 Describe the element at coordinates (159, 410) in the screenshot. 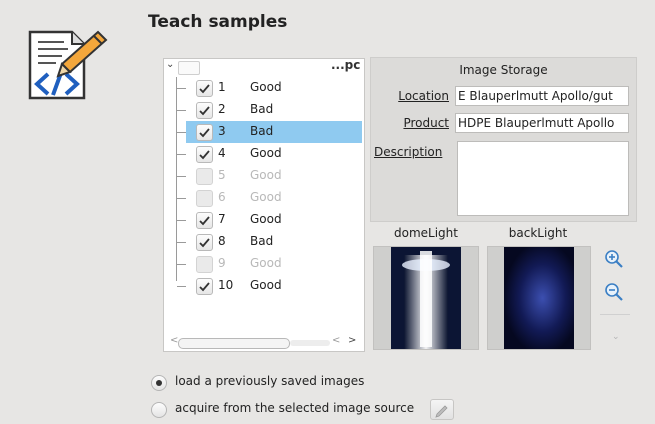

I see `acquire-source-radio` at that location.